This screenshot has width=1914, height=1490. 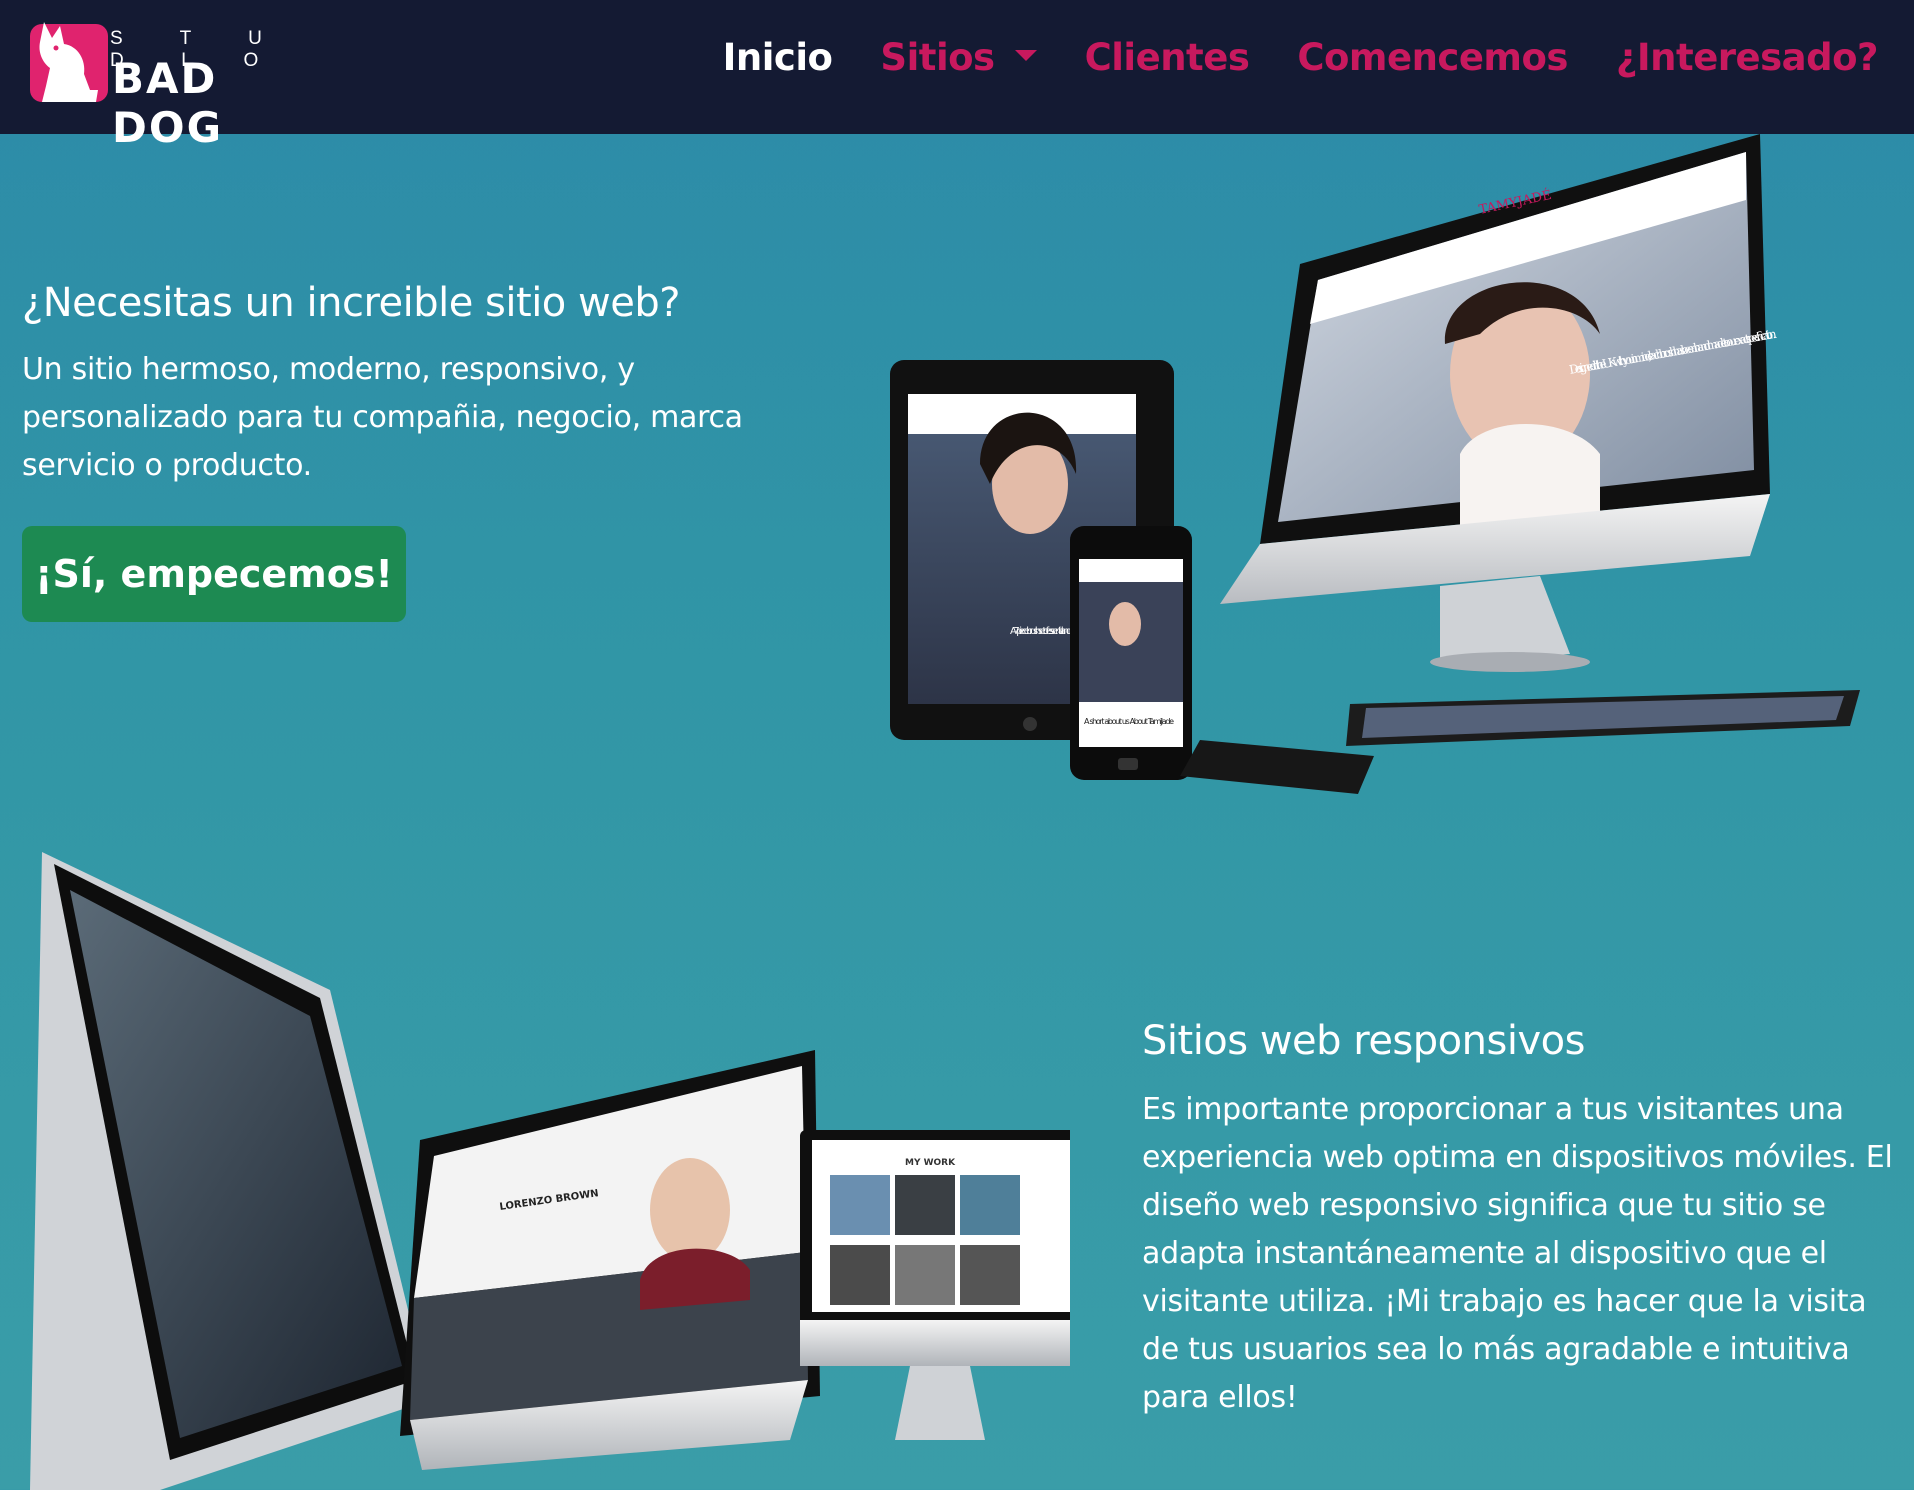 What do you see at coordinates (1747, 57) in the screenshot?
I see `nav-interesado: ¿Interesado?` at bounding box center [1747, 57].